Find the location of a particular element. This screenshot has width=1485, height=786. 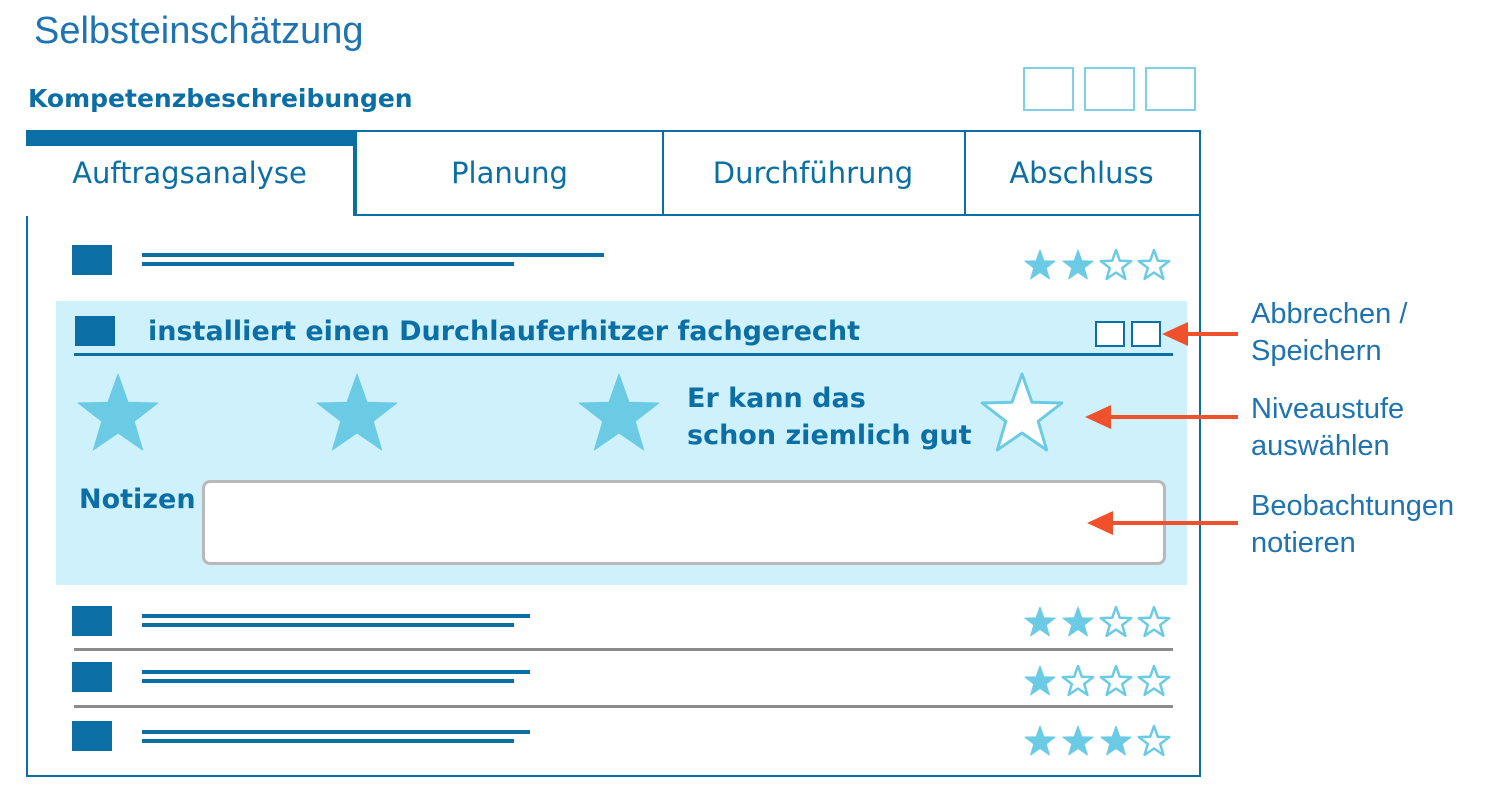

level-description-line2: schon ziemlich gut is located at coordinates (829, 435).